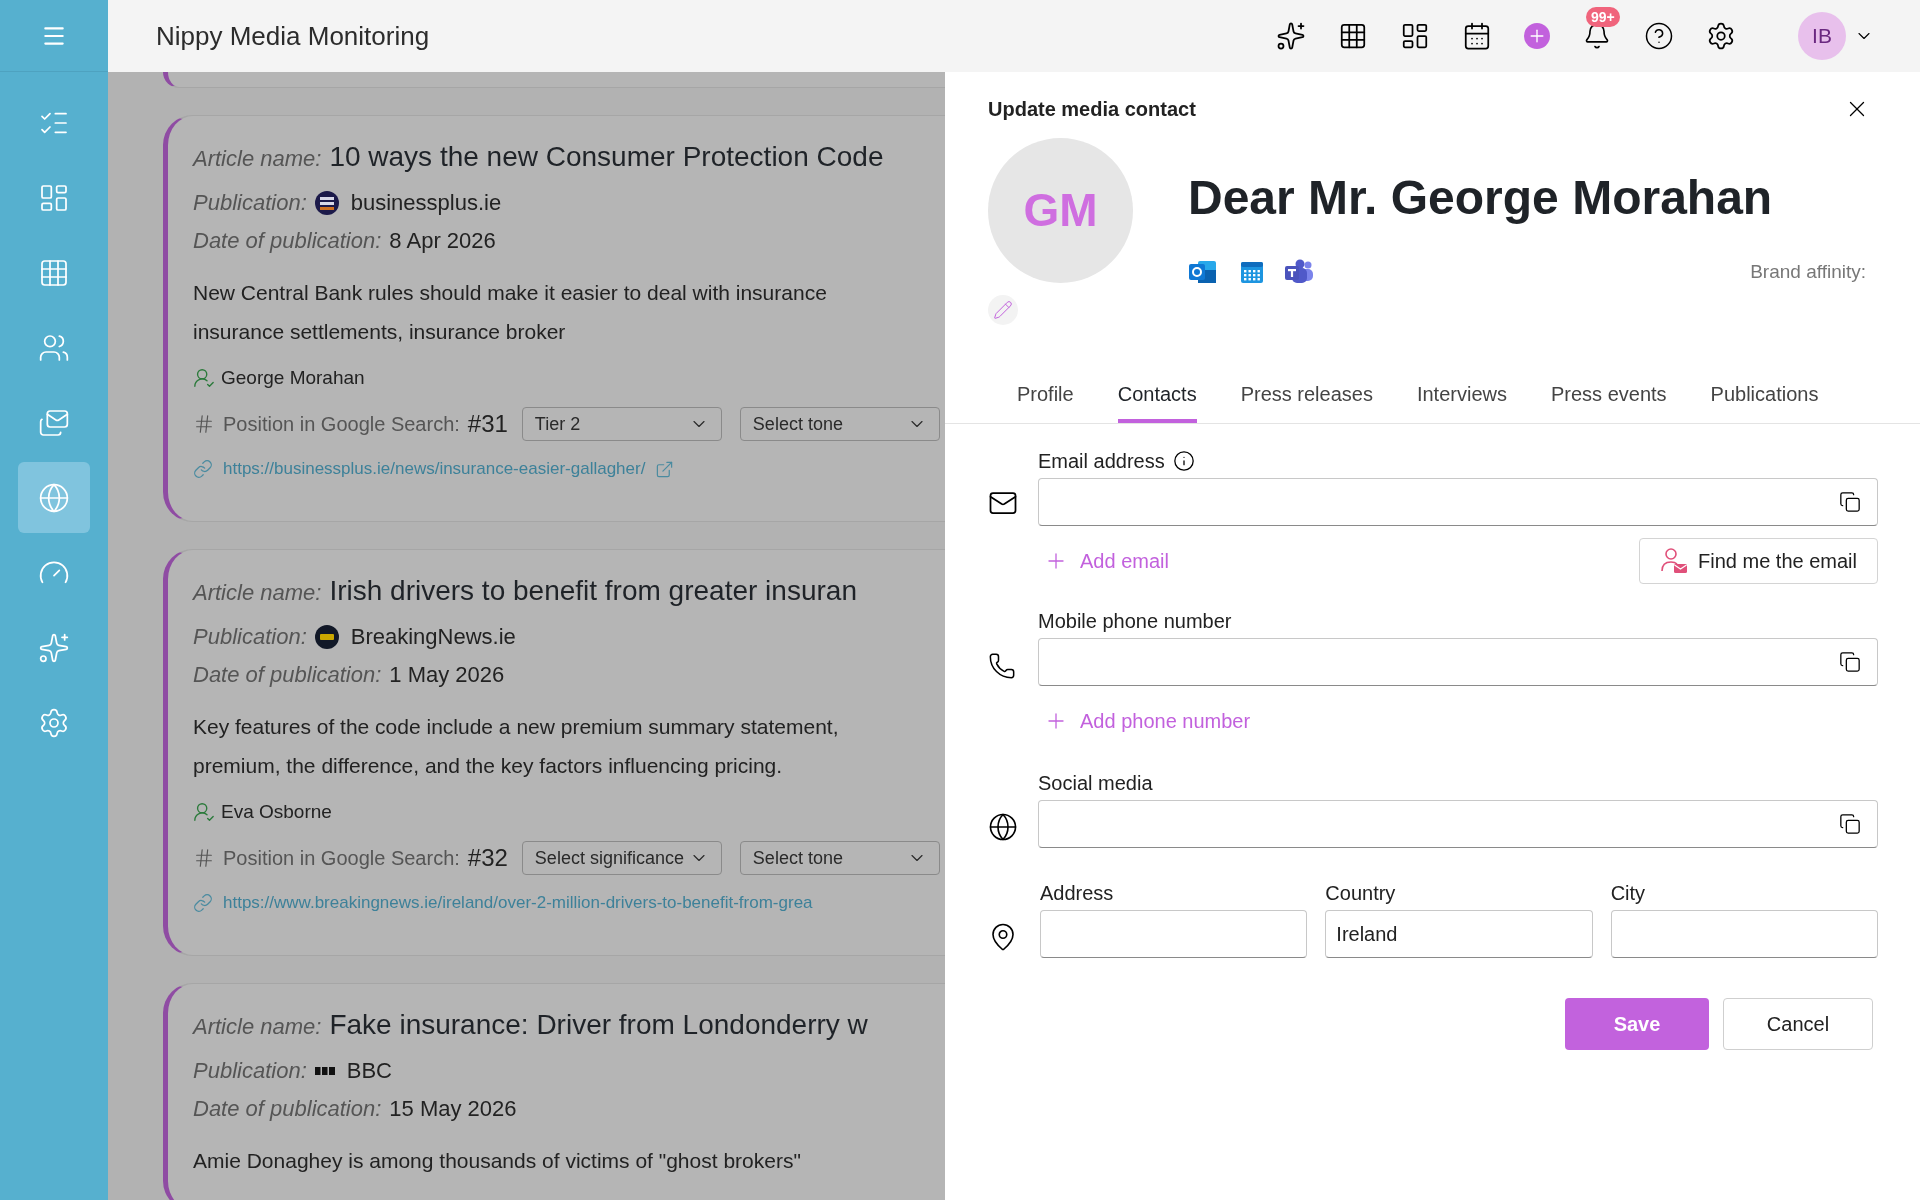  What do you see at coordinates (1096, 783) in the screenshot?
I see `field-label: Social media` at bounding box center [1096, 783].